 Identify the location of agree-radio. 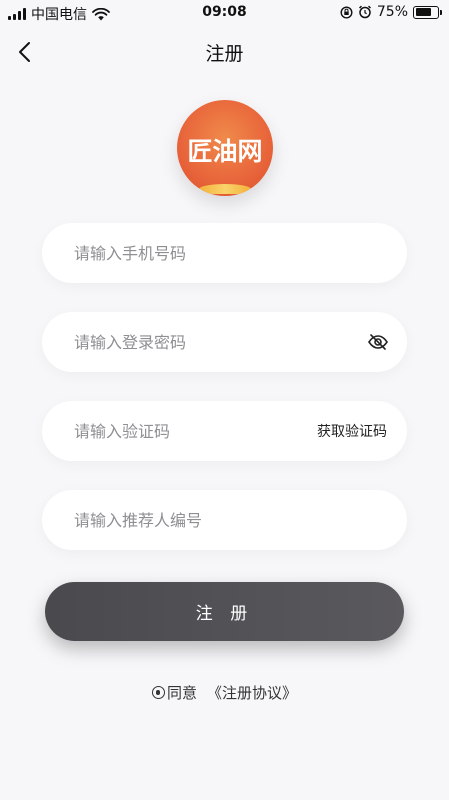
(158, 692).